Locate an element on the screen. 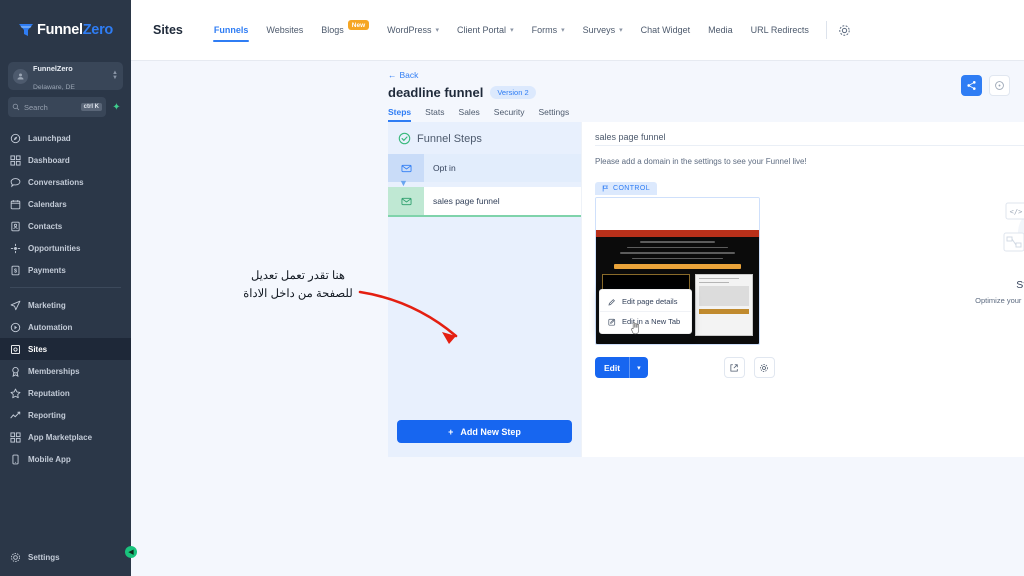 The height and width of the screenshot is (576, 1024). sidebar-search-row: Search ctrl K ✦ is located at coordinates (65, 107).